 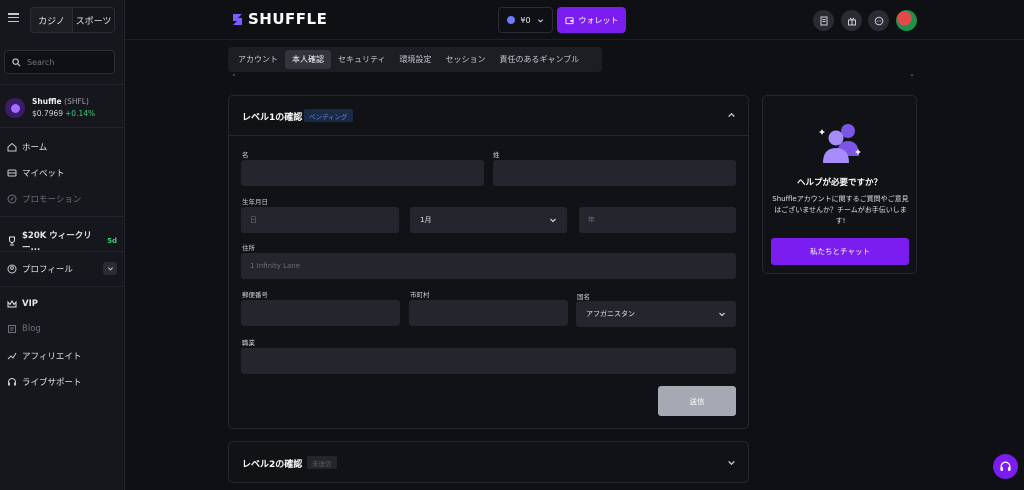 What do you see at coordinates (47, 101) in the screenshot?
I see `token-name: Shuffle` at bounding box center [47, 101].